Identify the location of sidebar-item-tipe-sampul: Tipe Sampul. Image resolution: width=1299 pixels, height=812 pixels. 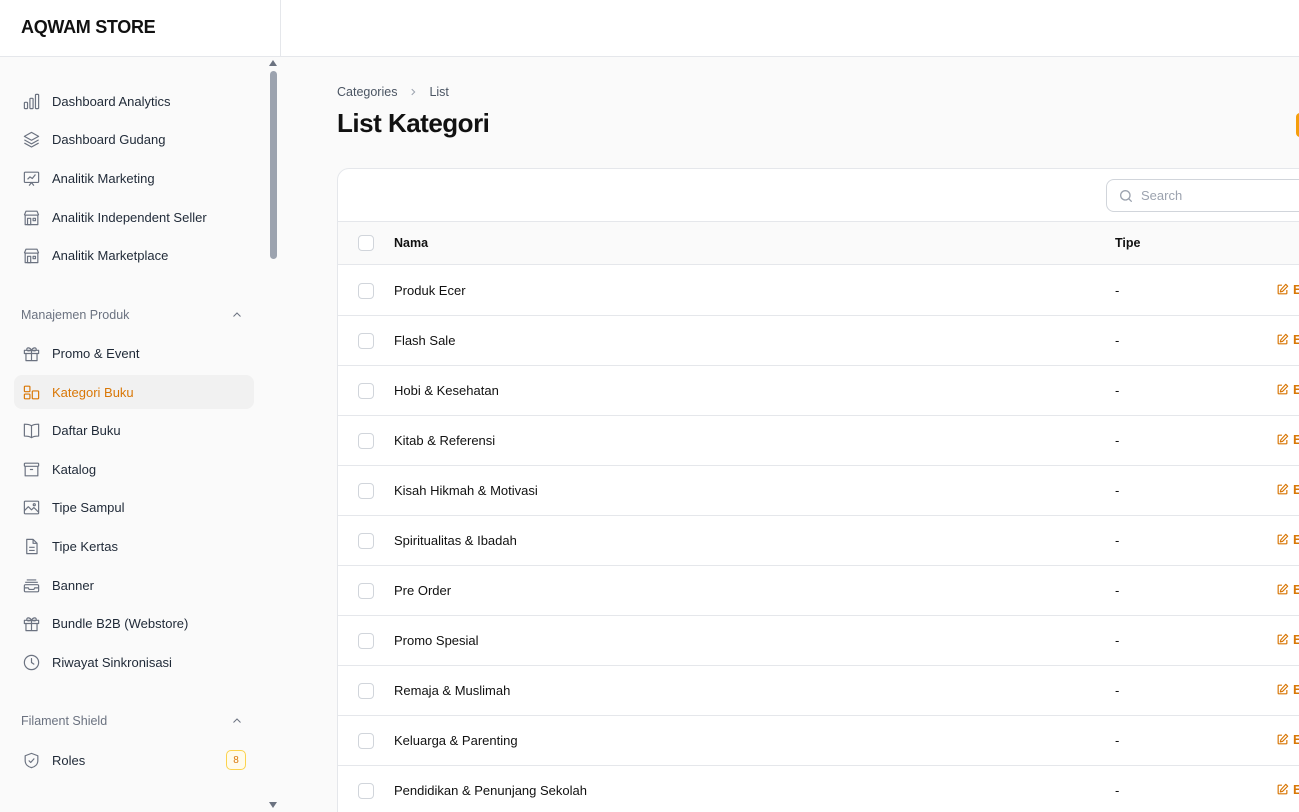
(134, 507).